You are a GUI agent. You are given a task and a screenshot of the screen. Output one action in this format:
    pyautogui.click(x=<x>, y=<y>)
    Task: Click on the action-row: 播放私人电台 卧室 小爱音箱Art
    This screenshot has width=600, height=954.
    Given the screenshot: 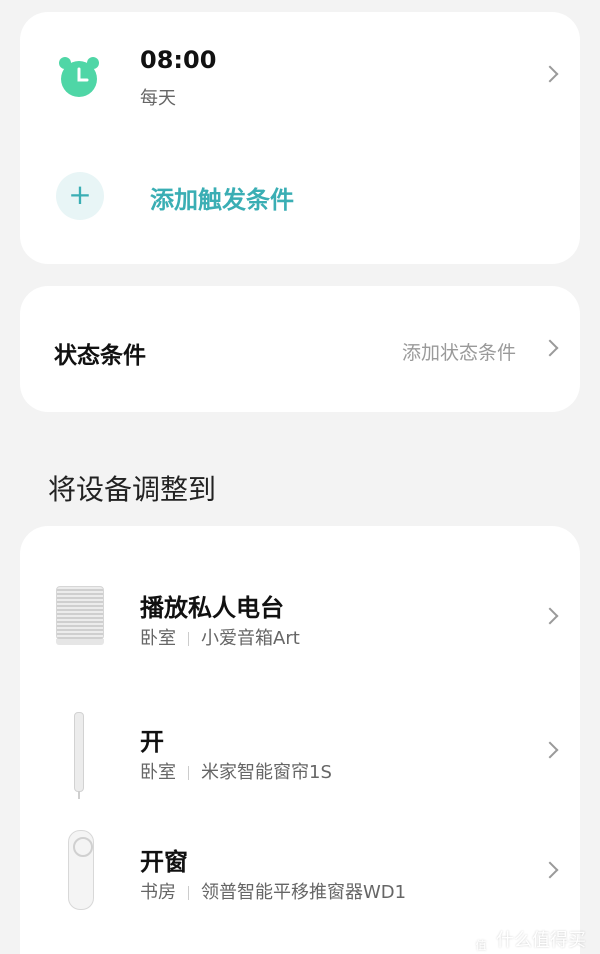 What is the action you would take?
    pyautogui.click(x=300, y=616)
    